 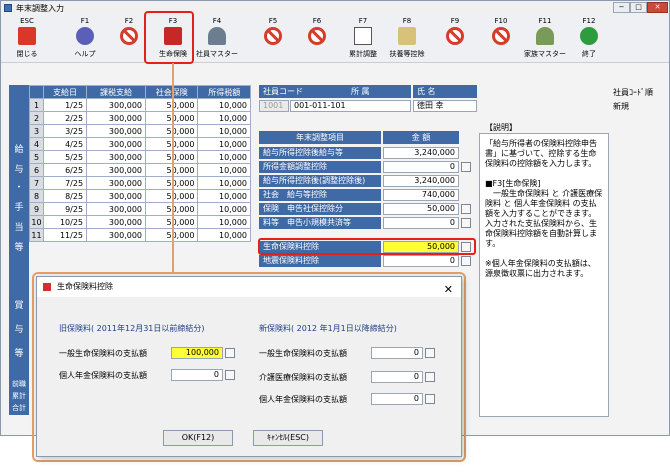 I want to click on function-key-label: F5, so click(x=273, y=21).